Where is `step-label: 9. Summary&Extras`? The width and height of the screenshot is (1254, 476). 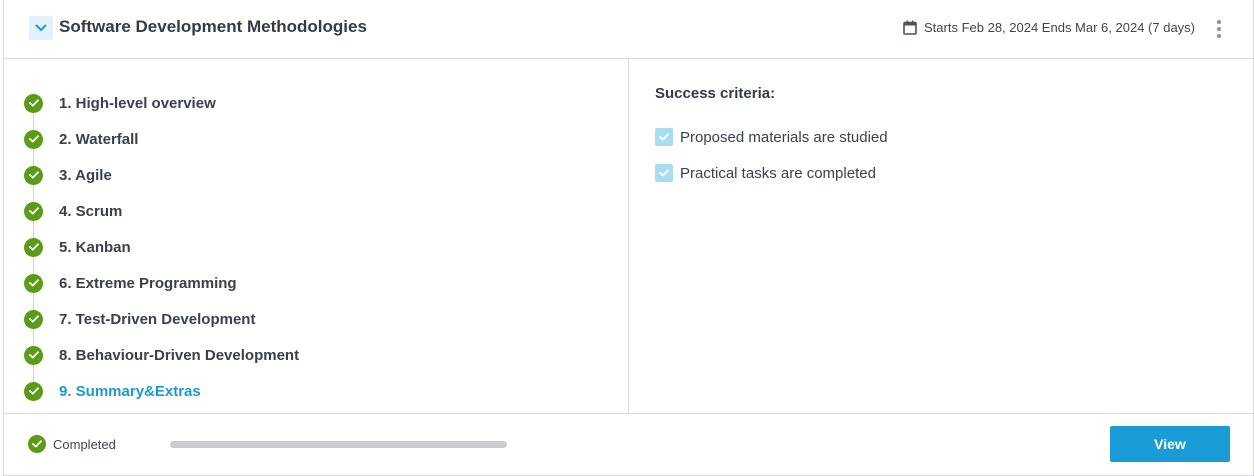 step-label: 9. Summary&Extras is located at coordinates (130, 391).